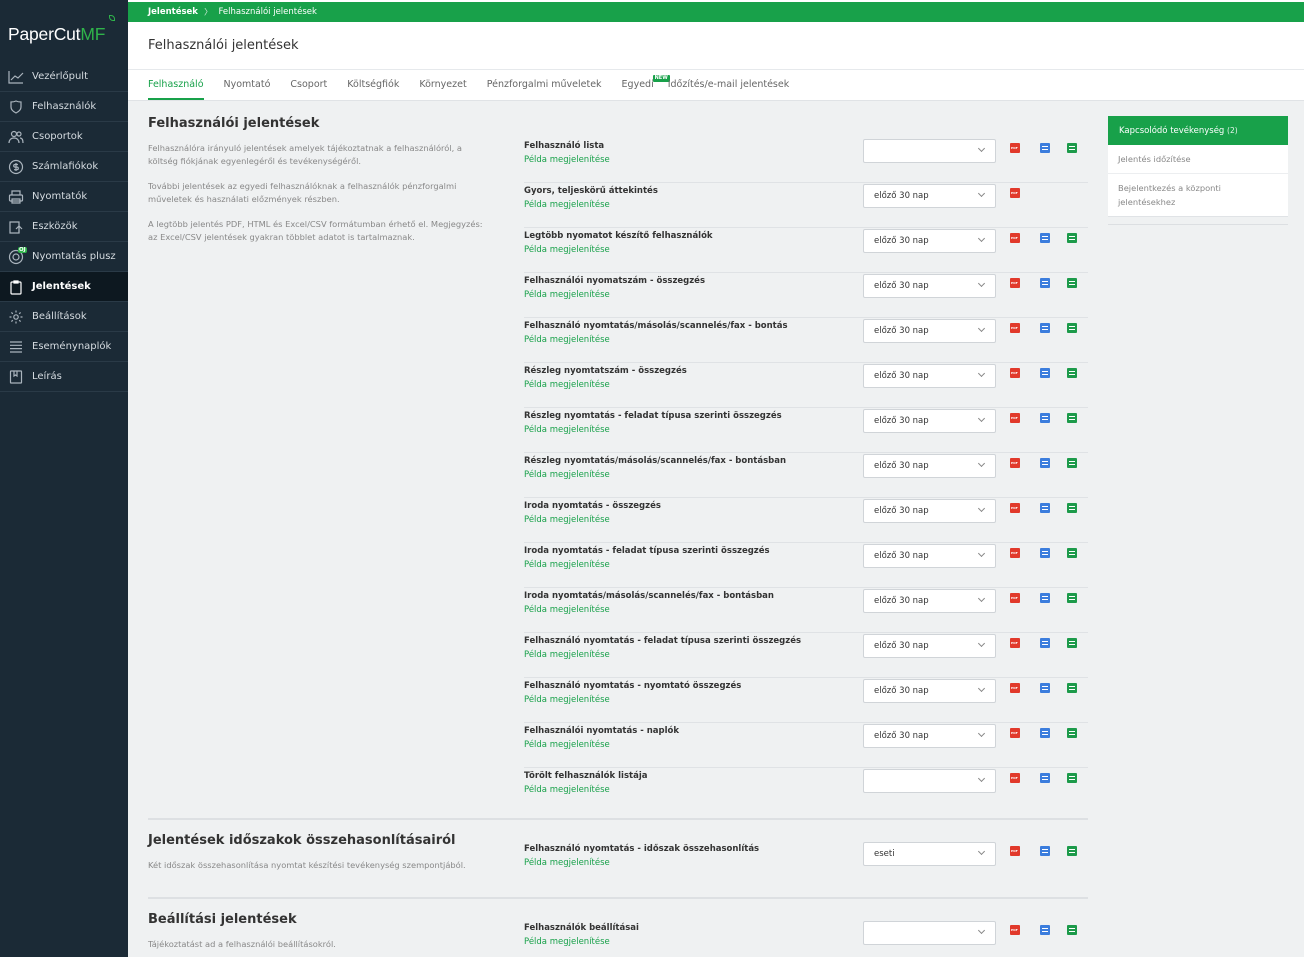 The width and height of the screenshot is (1304, 957). I want to click on tab-6: Egyedi NEW, so click(646, 85).